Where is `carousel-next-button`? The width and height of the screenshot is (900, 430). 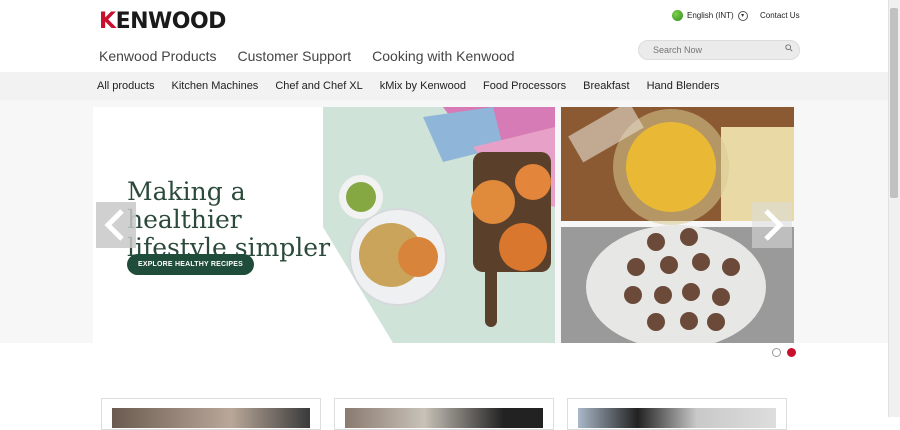 carousel-next-button is located at coordinates (772, 225).